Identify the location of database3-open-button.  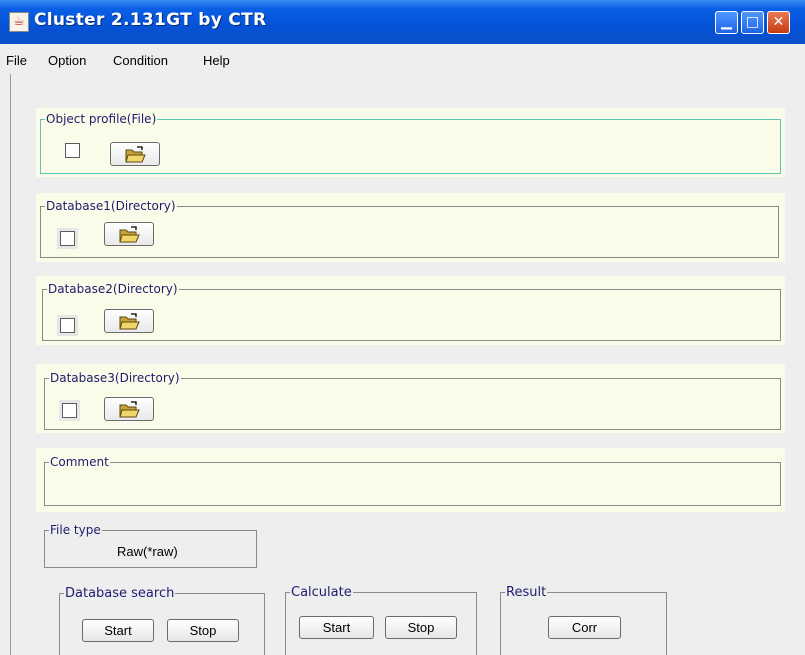
(129, 409).